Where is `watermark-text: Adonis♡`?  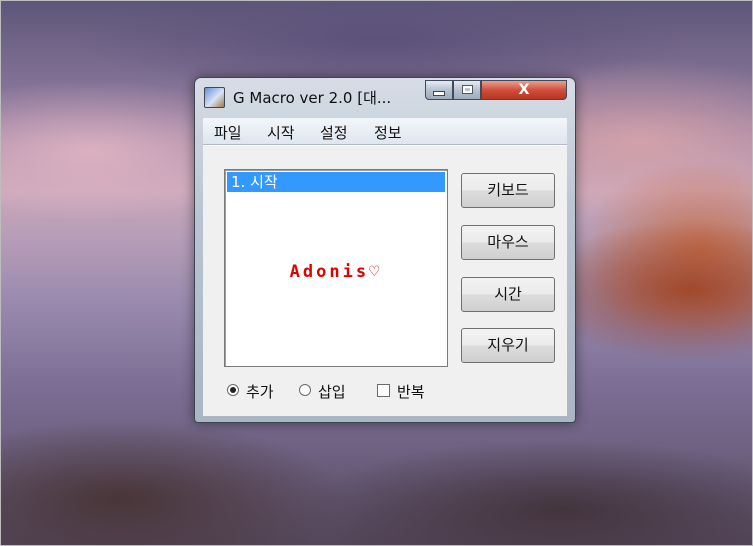 watermark-text: Adonis♡ is located at coordinates (336, 272).